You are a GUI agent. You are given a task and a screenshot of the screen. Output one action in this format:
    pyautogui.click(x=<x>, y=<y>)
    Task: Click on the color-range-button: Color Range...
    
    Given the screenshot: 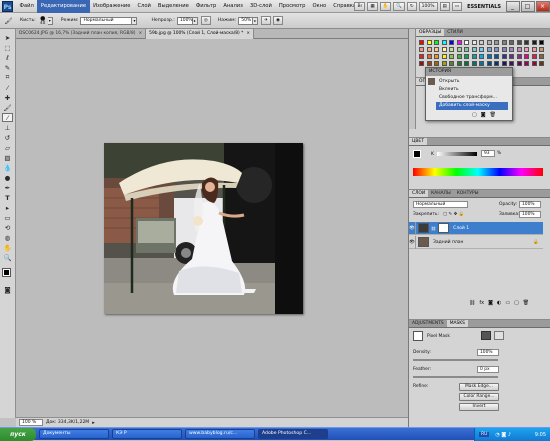 What is the action you would take?
    pyautogui.click(x=479, y=397)
    